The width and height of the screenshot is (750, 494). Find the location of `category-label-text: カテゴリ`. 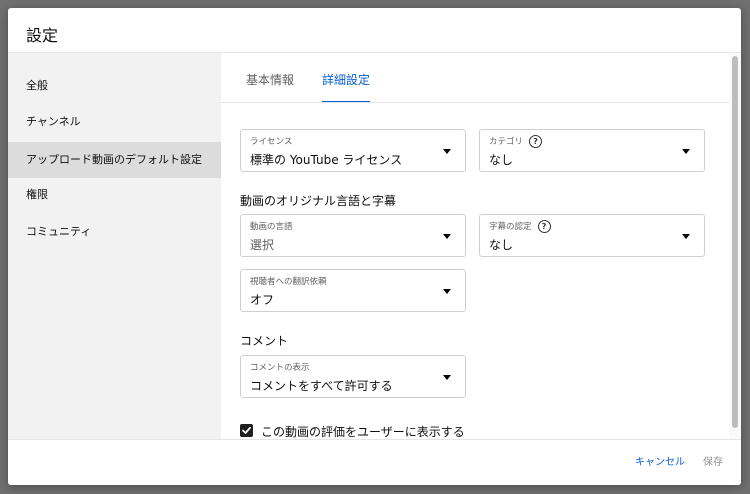

category-label-text: カテゴリ is located at coordinates (506, 142).